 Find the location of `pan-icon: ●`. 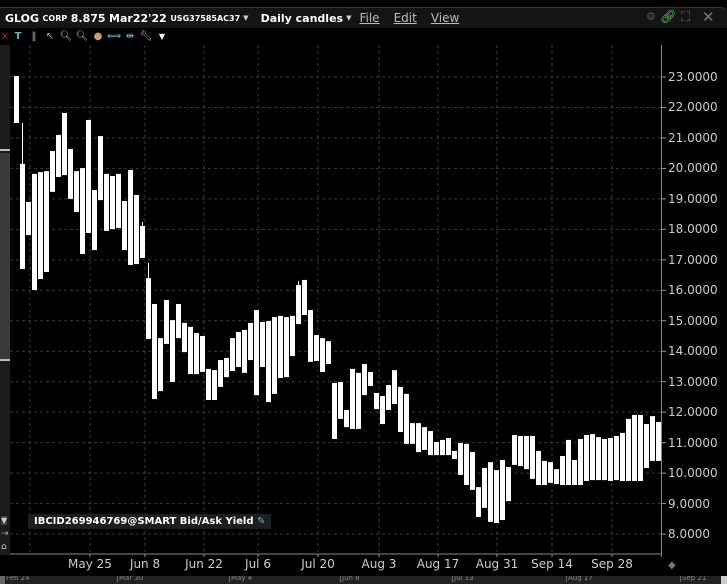

pan-icon: ● is located at coordinates (98, 36).